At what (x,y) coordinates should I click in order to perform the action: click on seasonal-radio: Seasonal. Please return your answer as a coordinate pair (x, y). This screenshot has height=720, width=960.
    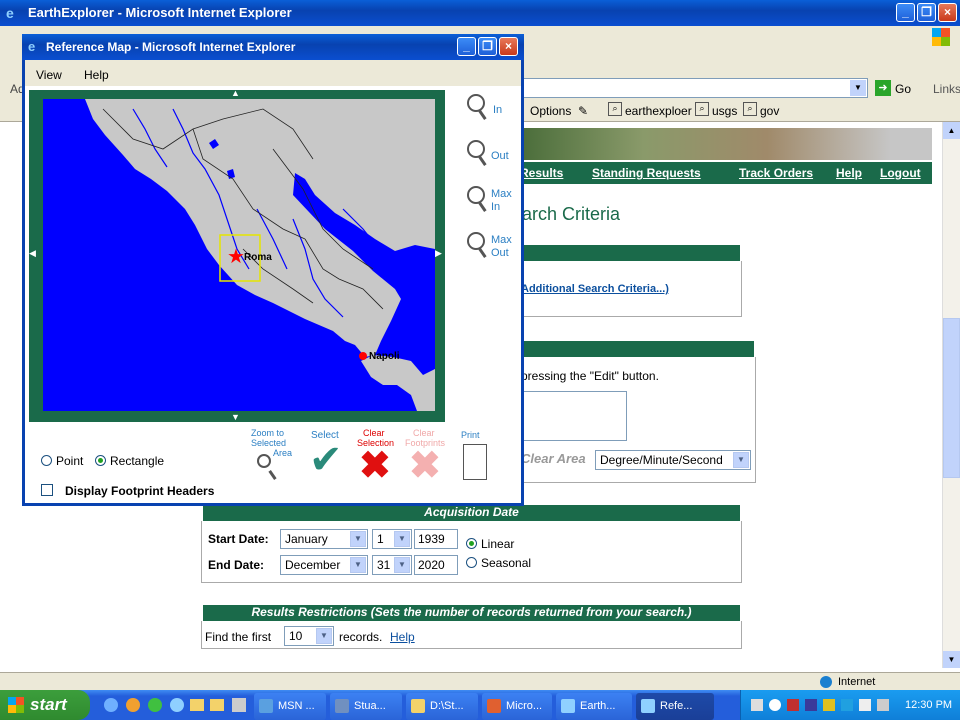
    Looking at the image, I should click on (498, 563).